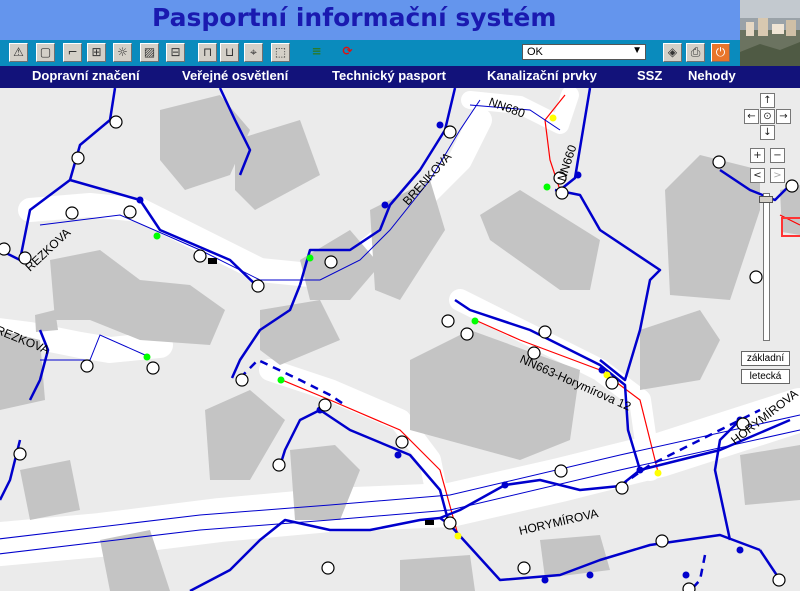  What do you see at coordinates (175, 52) in the screenshot?
I see `car-icon: ⊟` at bounding box center [175, 52].